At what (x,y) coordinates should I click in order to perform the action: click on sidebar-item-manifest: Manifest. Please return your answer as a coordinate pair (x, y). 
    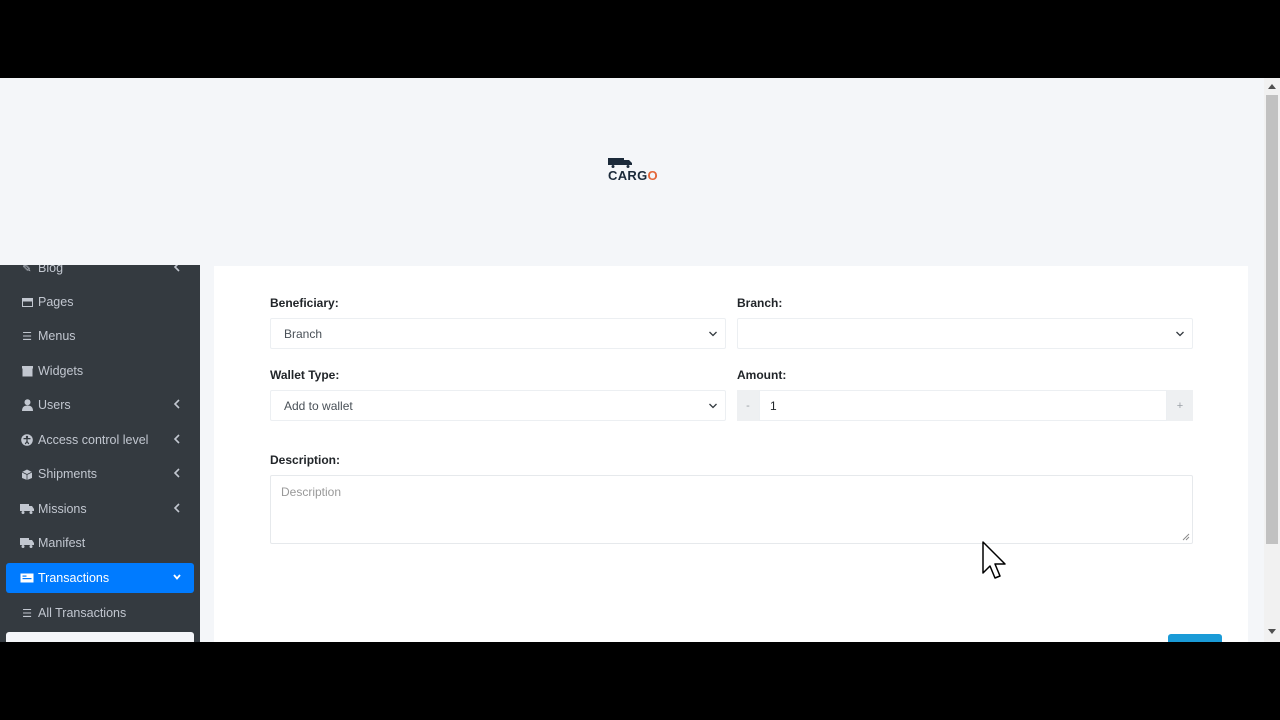
    Looking at the image, I should click on (100, 543).